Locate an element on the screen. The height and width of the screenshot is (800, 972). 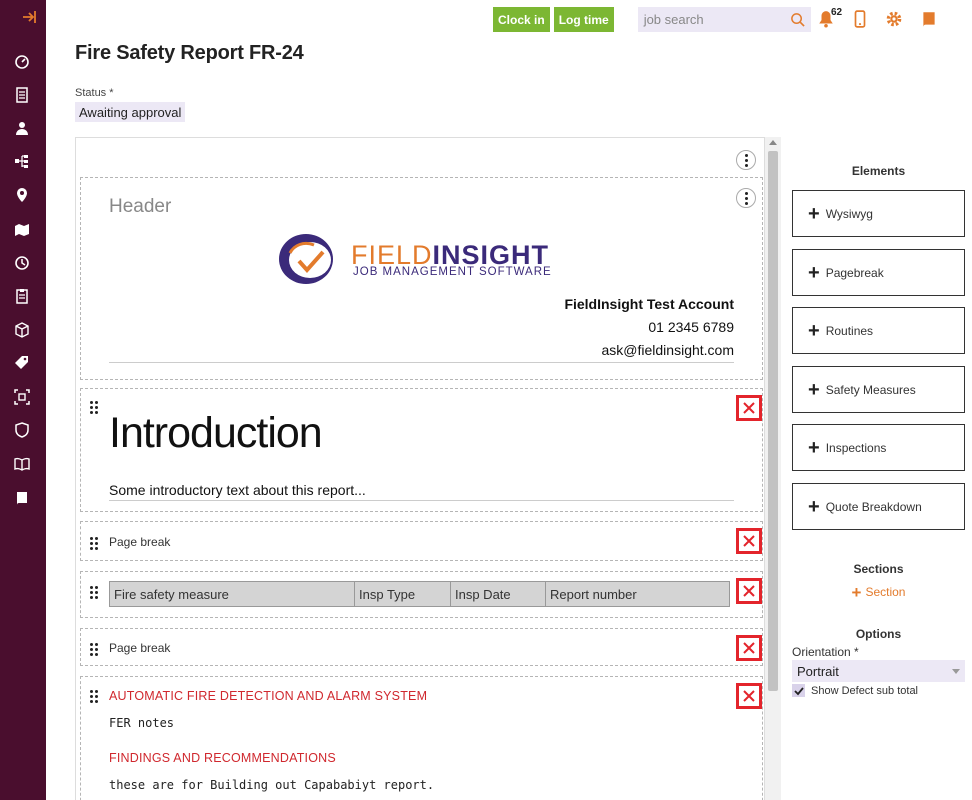
table-header-cell: Insp Type is located at coordinates (402, 594).